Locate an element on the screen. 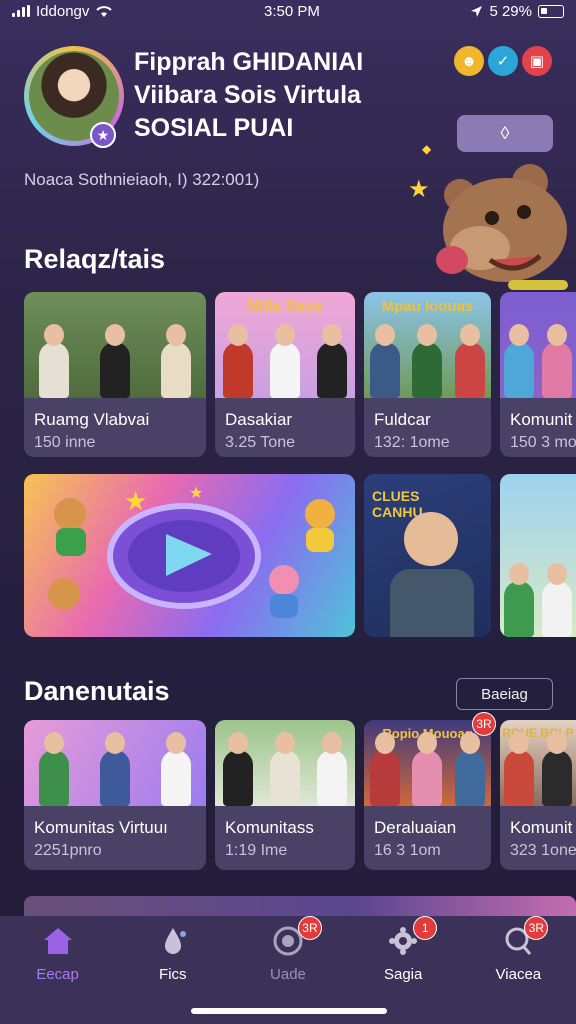 Image resolution: width=576 pixels, height=1024 pixels. battery-icon is located at coordinates (551, 11).